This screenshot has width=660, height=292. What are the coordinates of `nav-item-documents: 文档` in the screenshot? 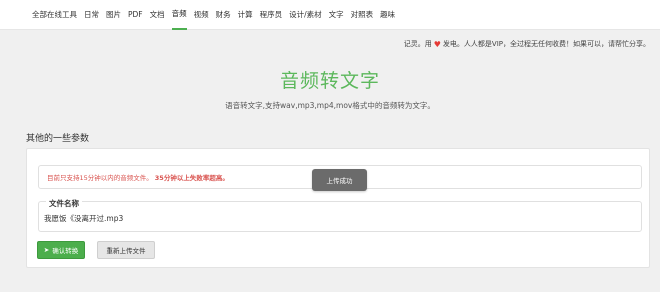 It's located at (157, 15).